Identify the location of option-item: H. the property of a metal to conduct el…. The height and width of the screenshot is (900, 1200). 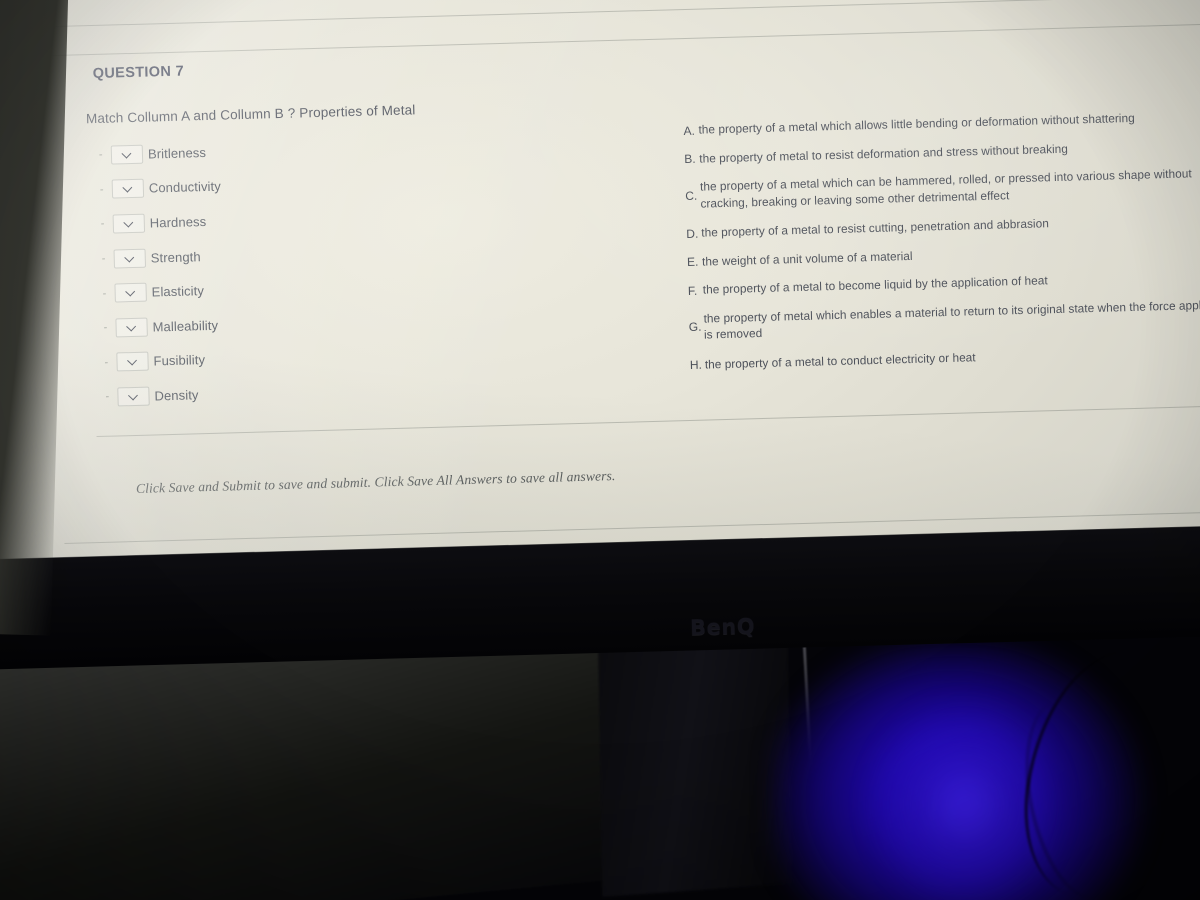
(945, 357).